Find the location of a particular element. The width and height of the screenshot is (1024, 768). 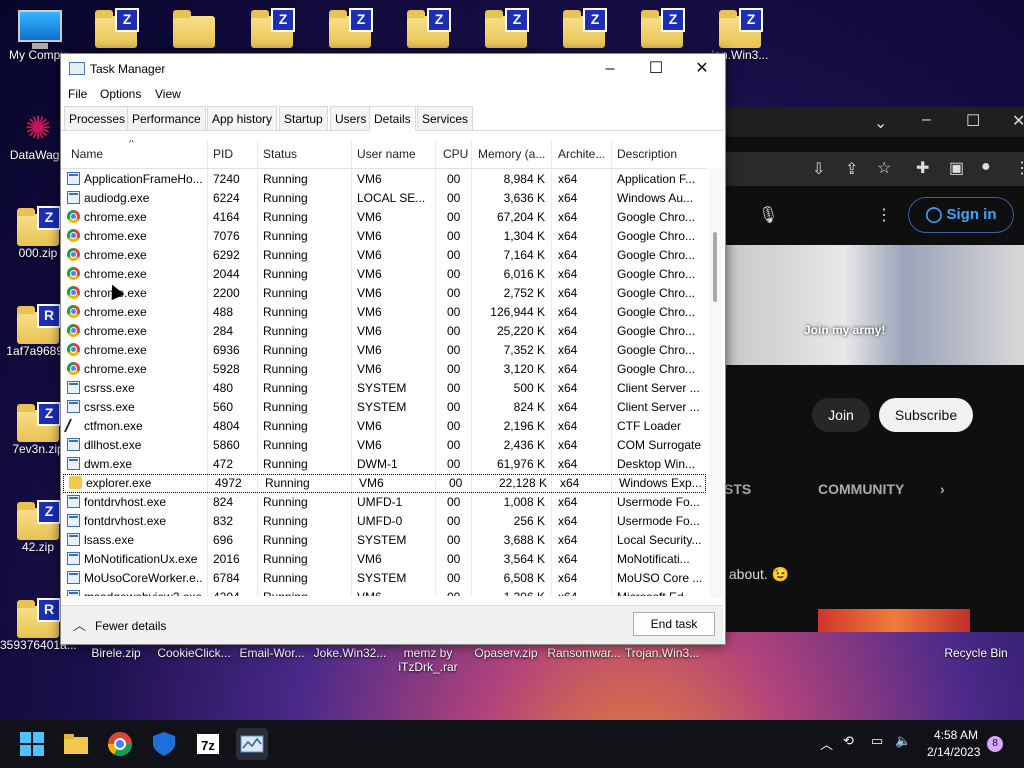

desktop-icon-recycle-bin: Recycle Bin is located at coordinates (976, 653).